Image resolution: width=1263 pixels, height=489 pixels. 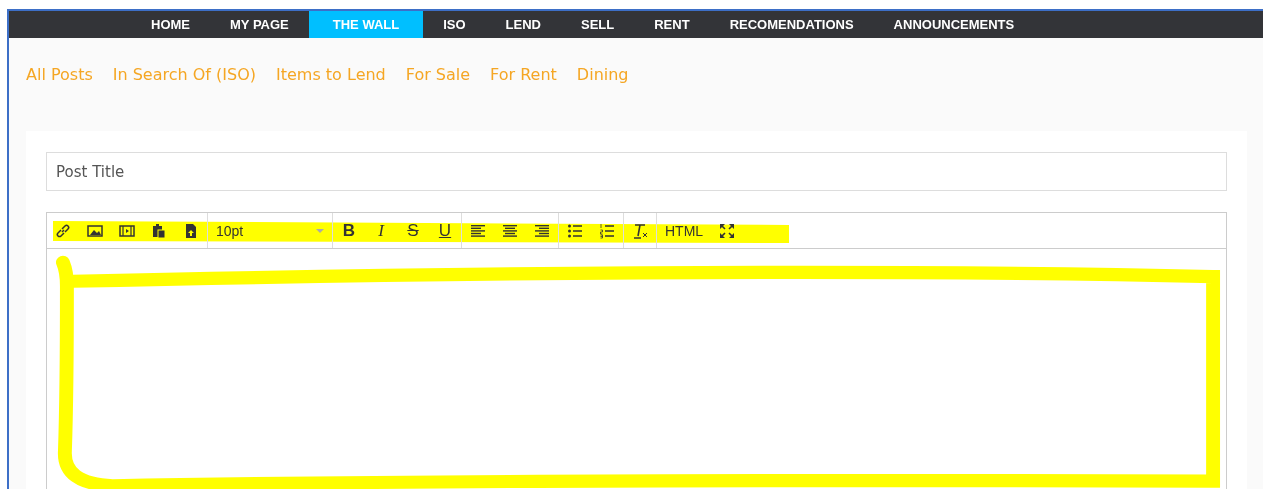 I want to click on link-icon, so click(x=63, y=230).